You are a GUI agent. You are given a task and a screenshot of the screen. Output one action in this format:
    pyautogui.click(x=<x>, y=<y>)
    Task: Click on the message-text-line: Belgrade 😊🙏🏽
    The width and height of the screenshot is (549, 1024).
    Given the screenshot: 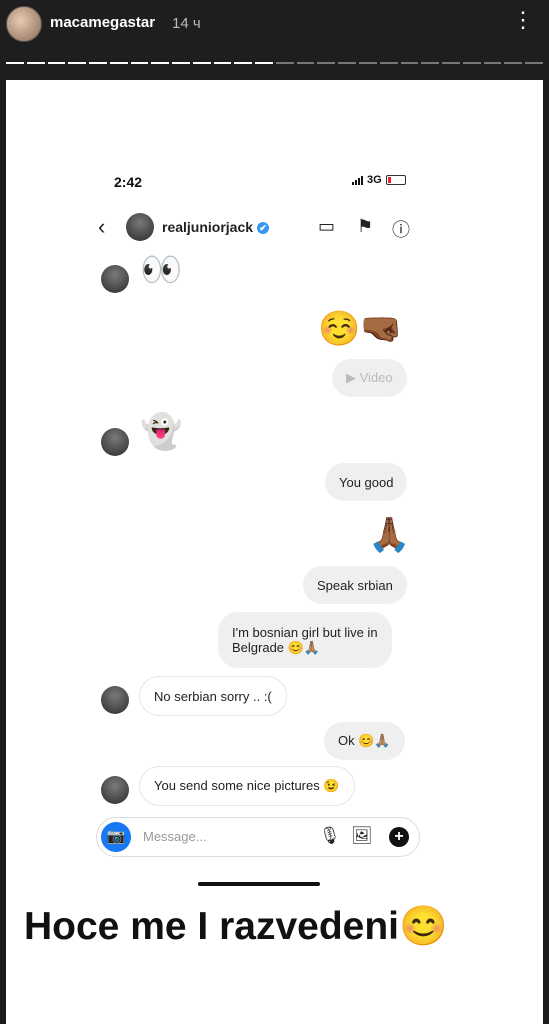 What is the action you would take?
    pyautogui.click(x=276, y=647)
    